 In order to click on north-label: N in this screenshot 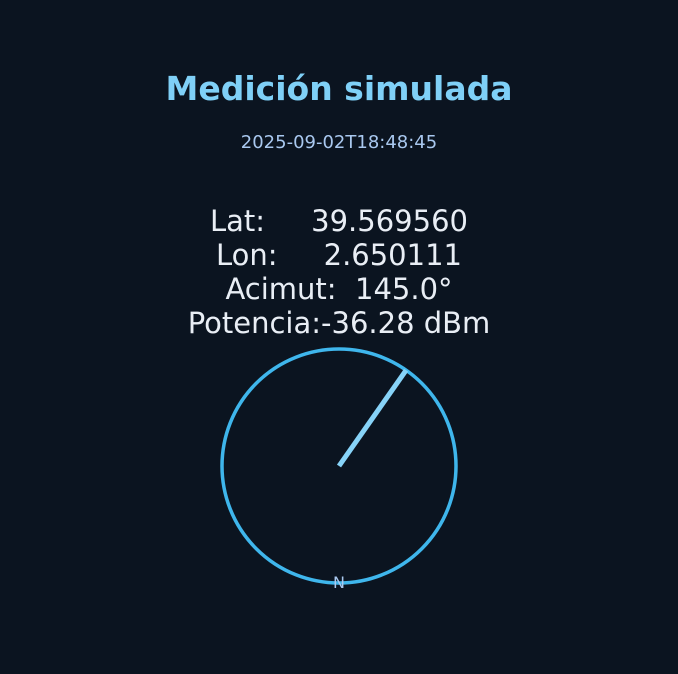, I will do `click(339, 582)`.